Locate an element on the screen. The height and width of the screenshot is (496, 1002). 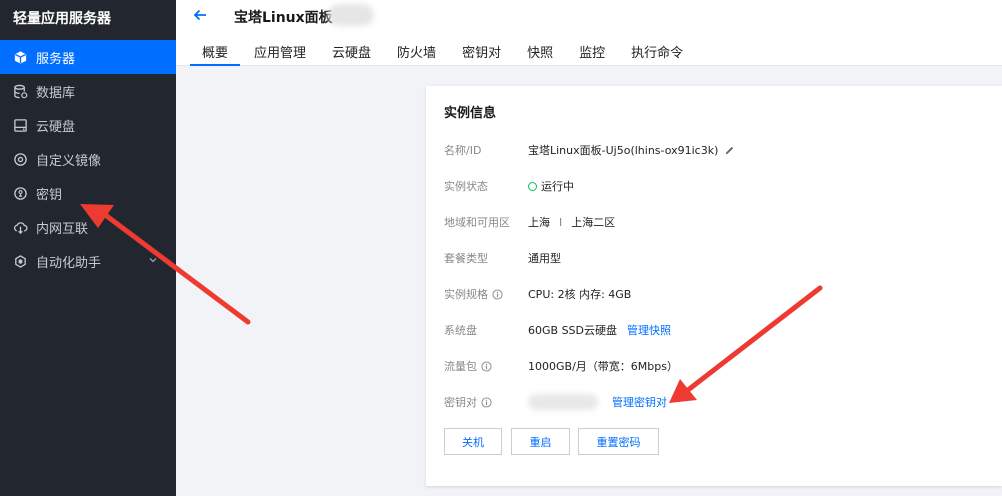
row-label: 流量包 is located at coordinates (486, 366).